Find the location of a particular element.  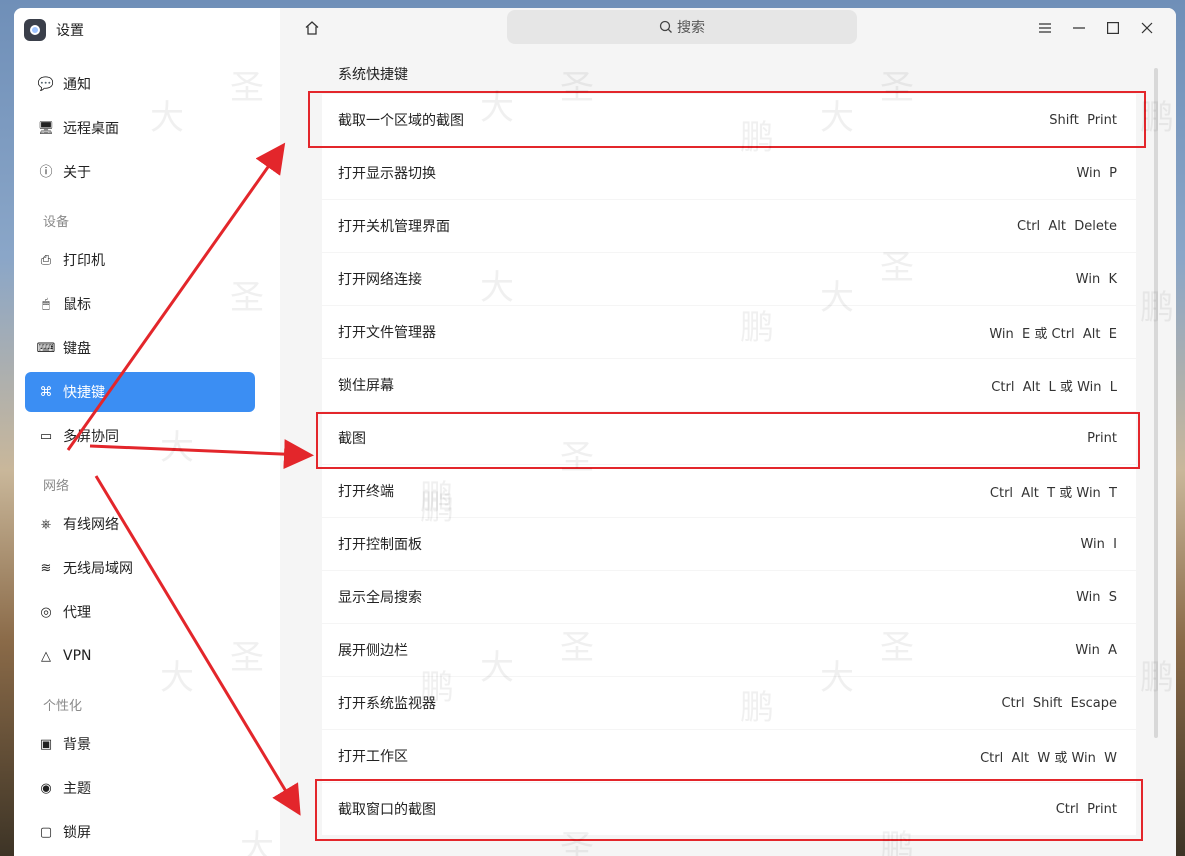

sidebar-item-label: 无线局域网 is located at coordinates (98, 569).